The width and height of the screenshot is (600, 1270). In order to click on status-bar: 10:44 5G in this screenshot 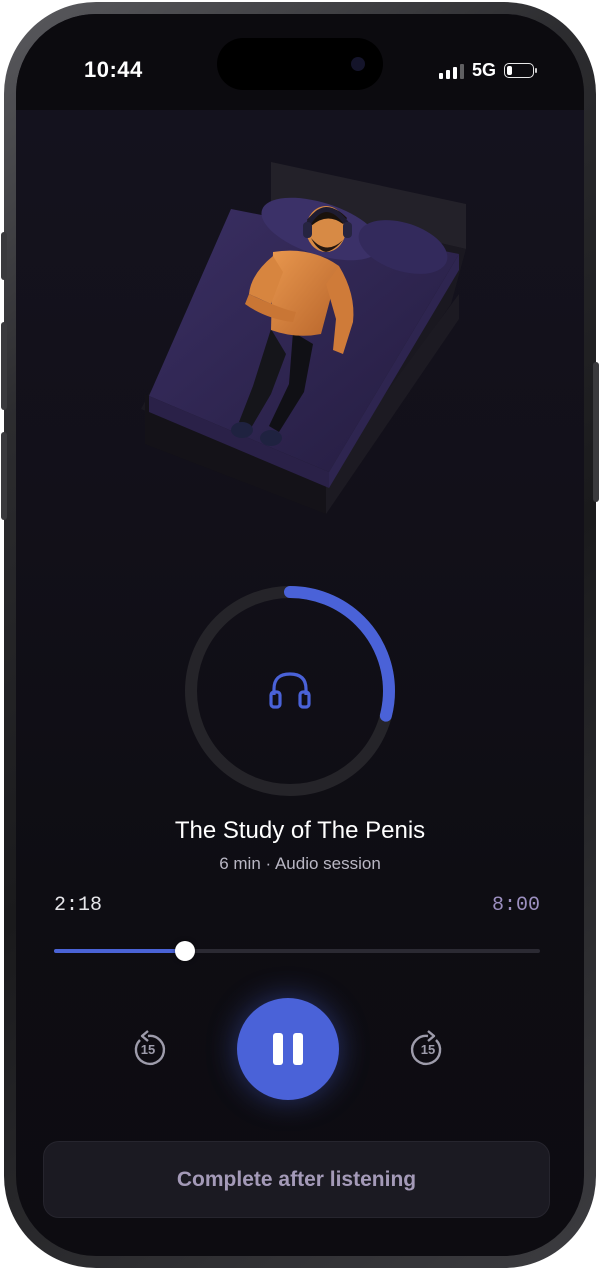, I will do `click(300, 62)`.